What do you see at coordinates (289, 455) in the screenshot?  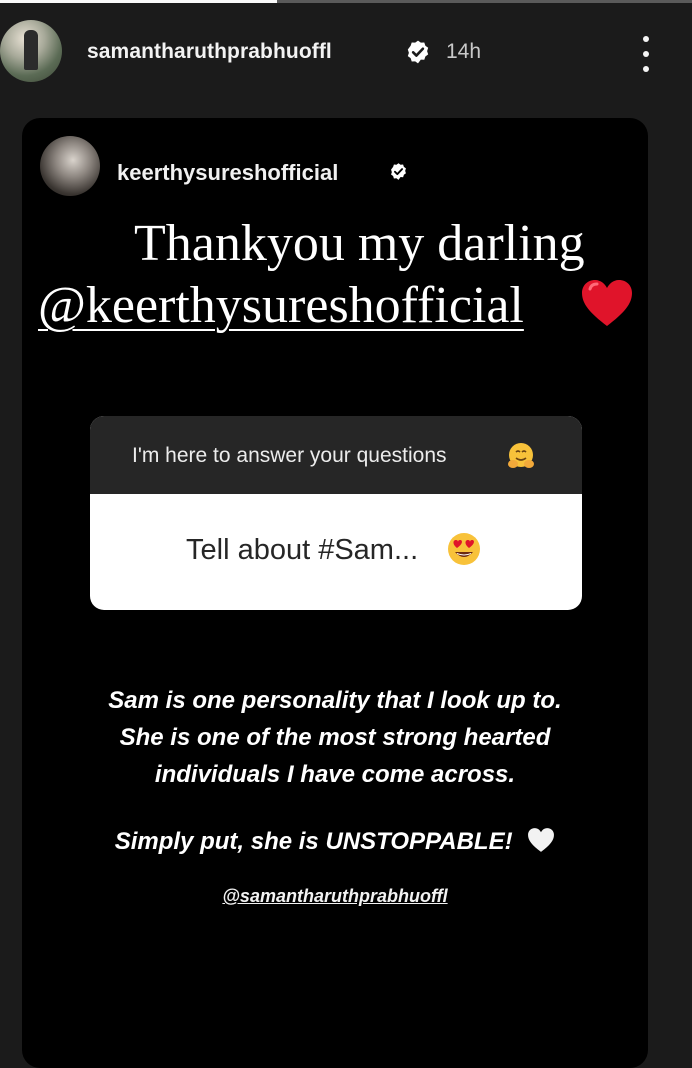 I see `question-prompt: I'm here to answer your questions` at bounding box center [289, 455].